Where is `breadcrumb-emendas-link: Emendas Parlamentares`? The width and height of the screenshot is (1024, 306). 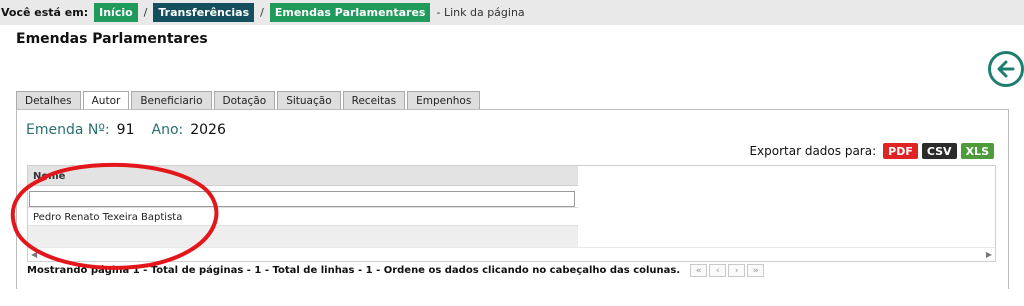 breadcrumb-emendas-link: Emendas Parlamentares is located at coordinates (350, 12).